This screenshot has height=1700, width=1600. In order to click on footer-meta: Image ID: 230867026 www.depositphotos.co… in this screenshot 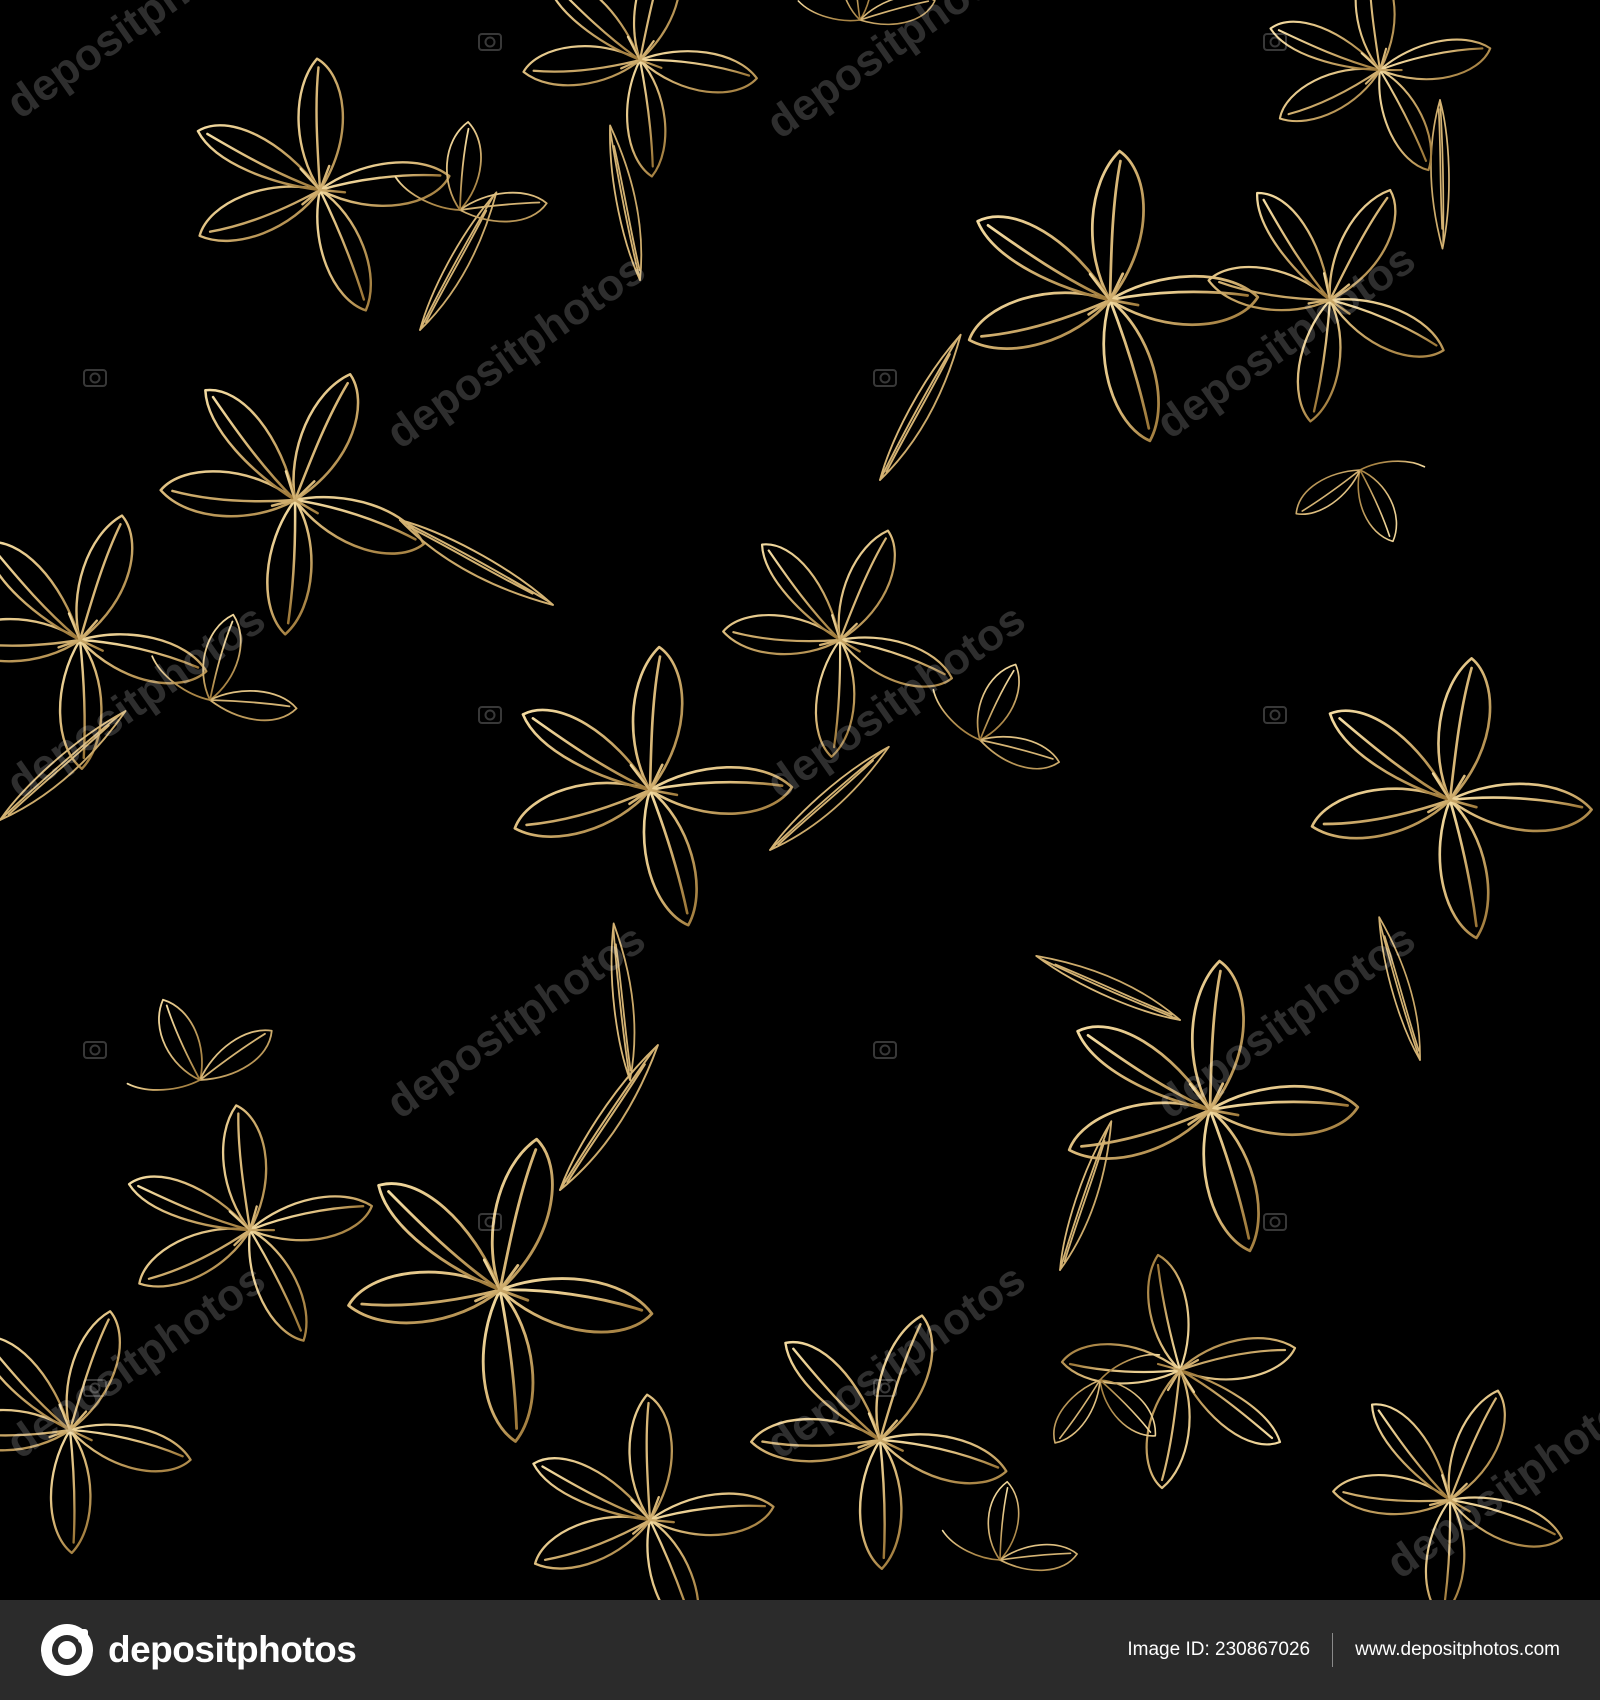, I will do `click(1343, 1650)`.